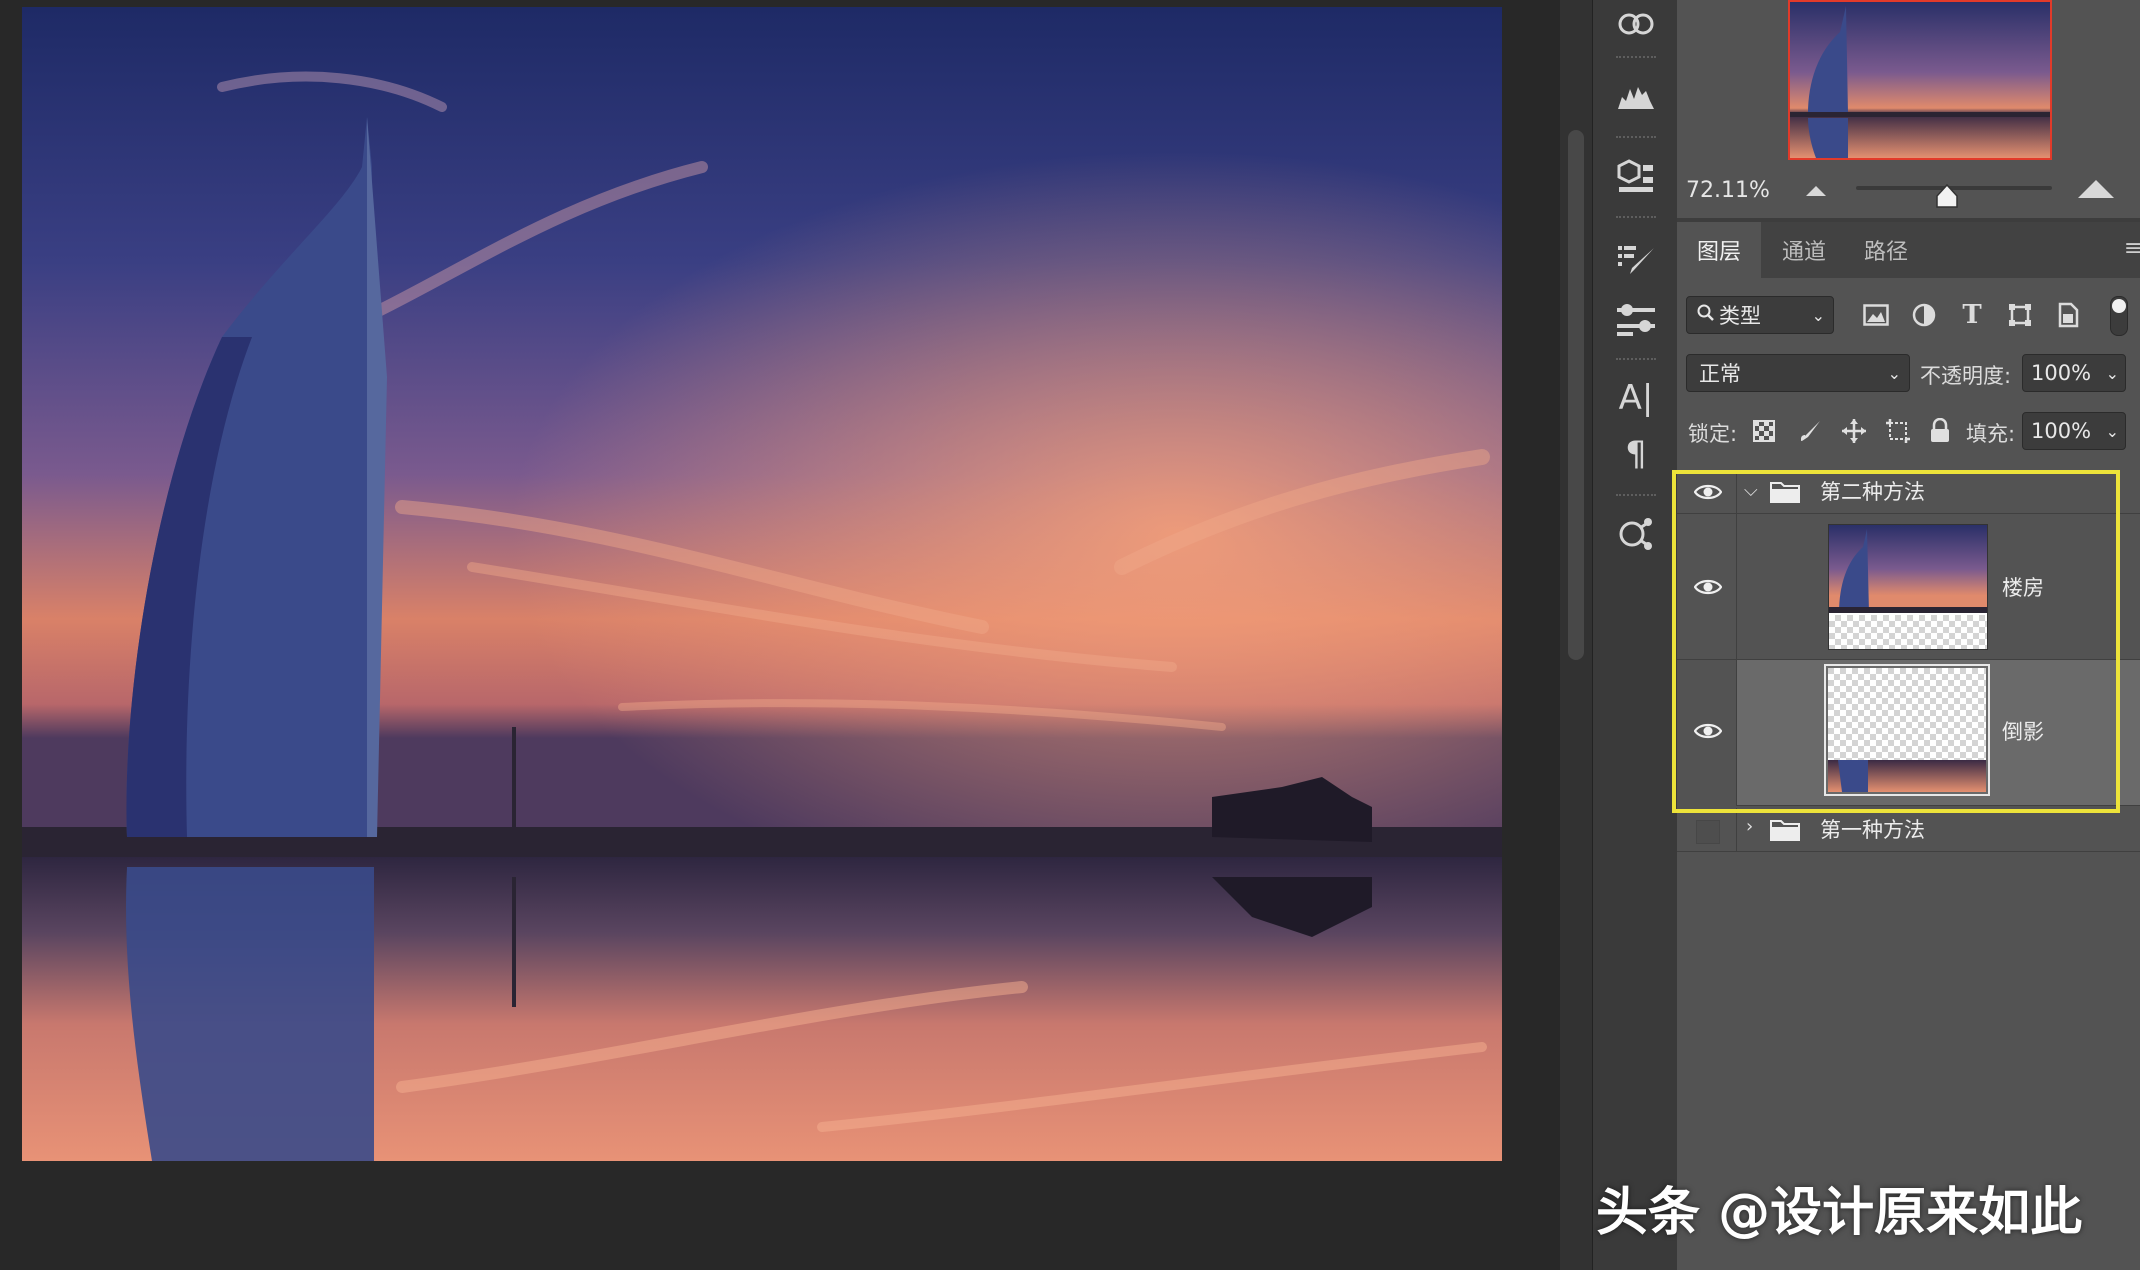 Image resolution: width=2140 pixels, height=1270 pixels. I want to click on opacity-value: 100%, so click(2061, 373).